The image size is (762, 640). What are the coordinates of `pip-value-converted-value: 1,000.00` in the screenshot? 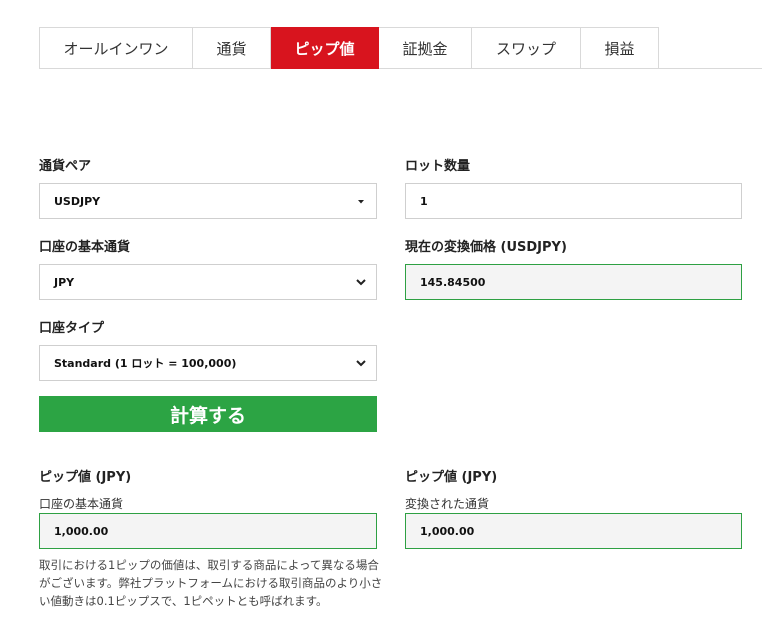 It's located at (447, 531).